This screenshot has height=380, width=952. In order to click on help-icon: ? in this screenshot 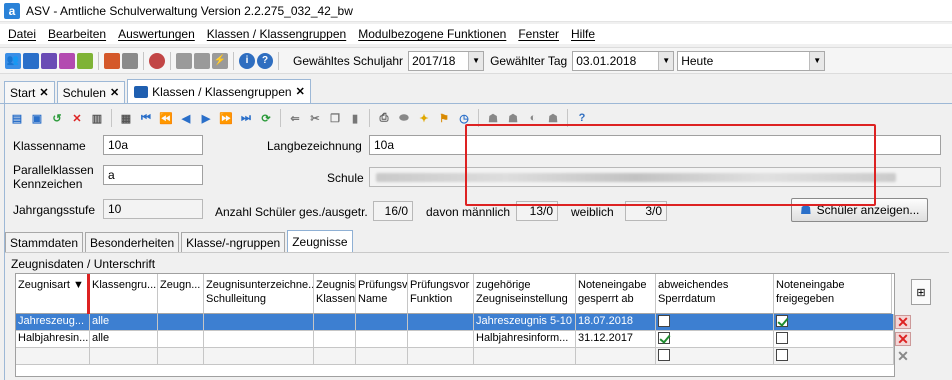, I will do `click(265, 60)`.